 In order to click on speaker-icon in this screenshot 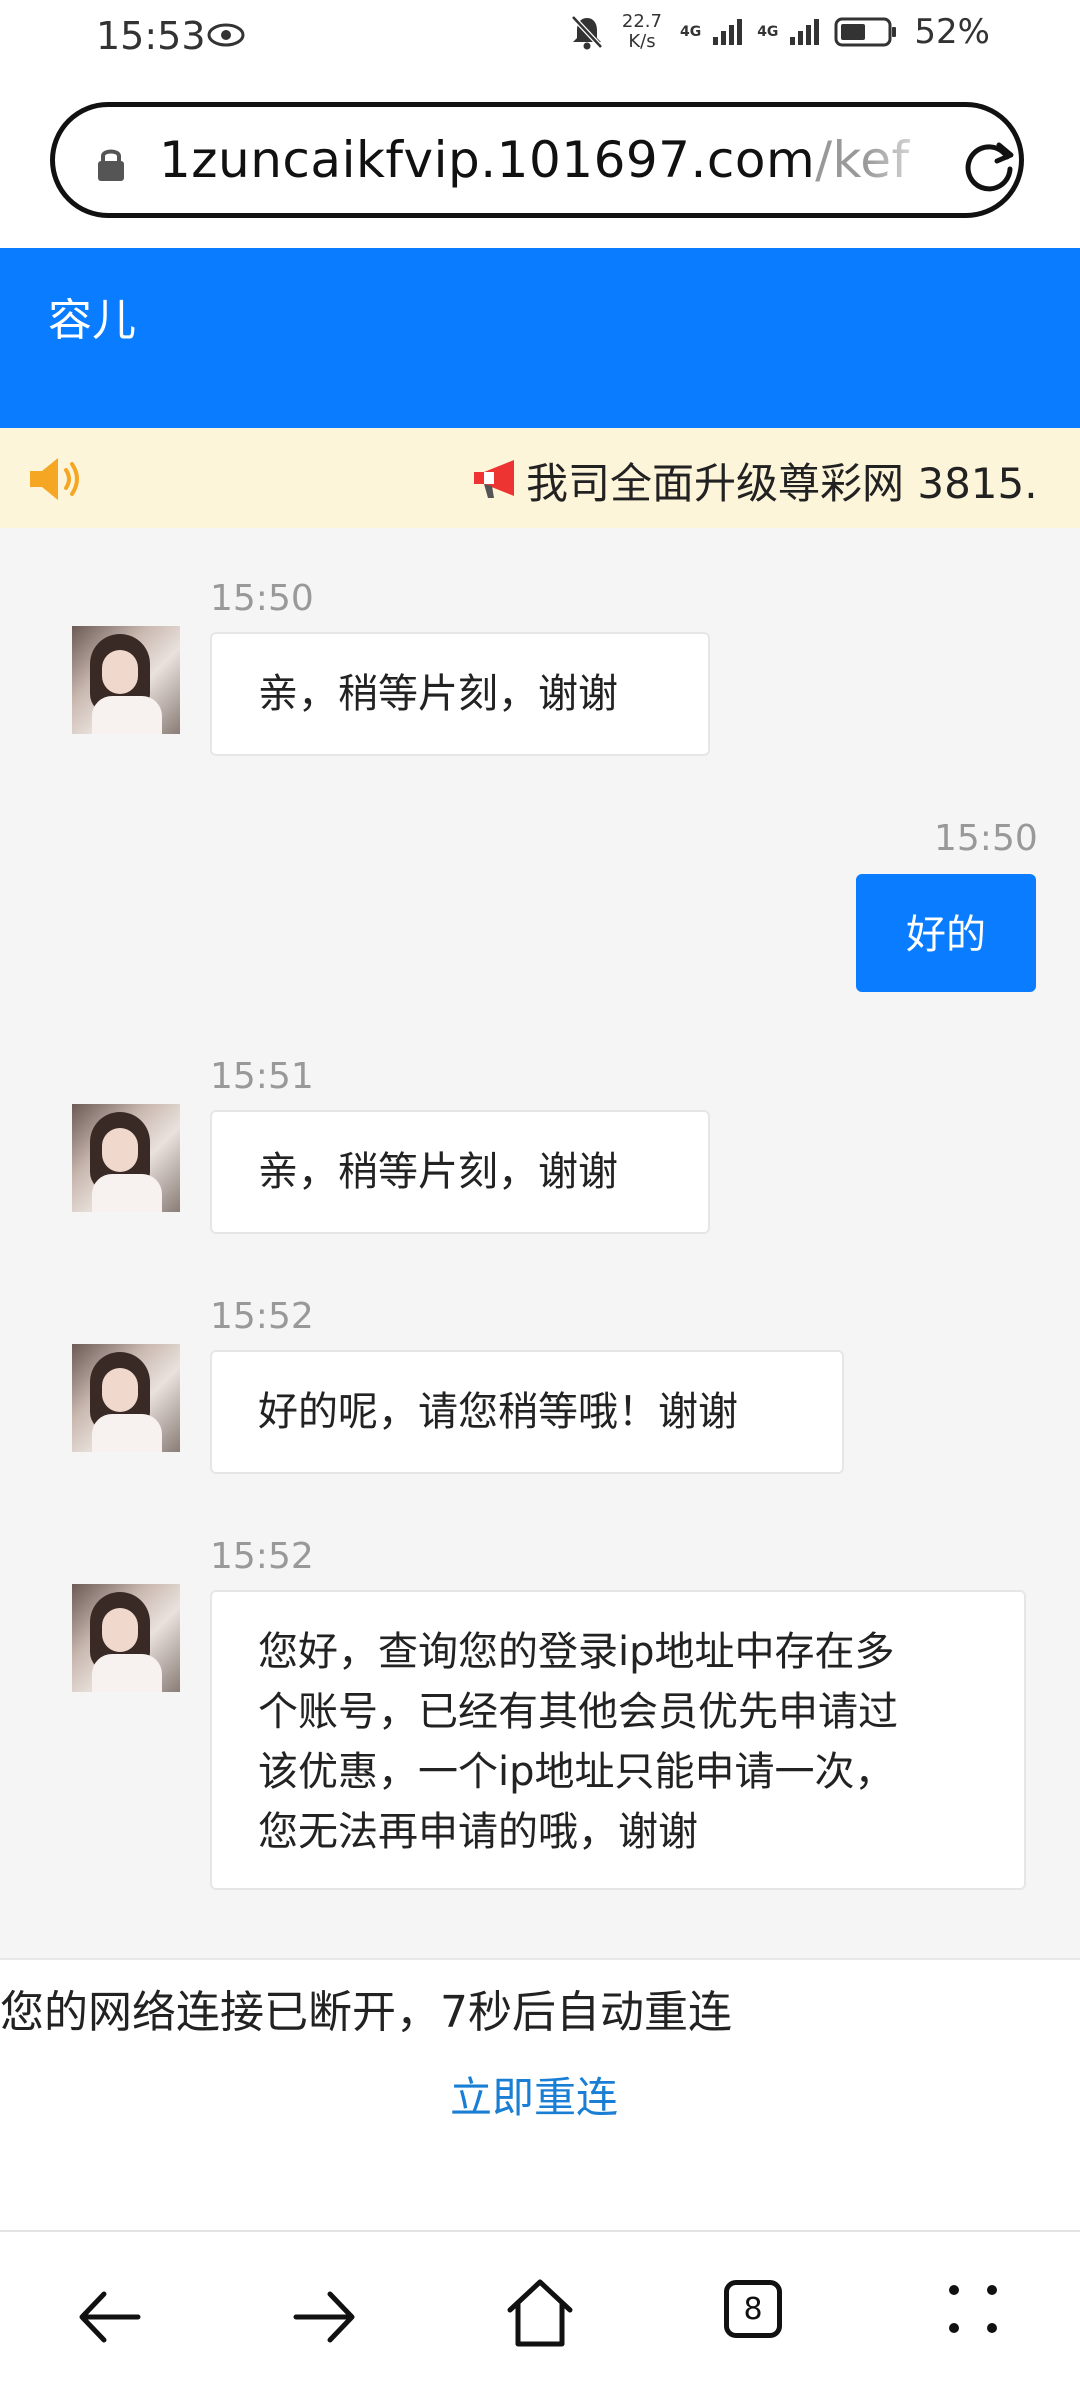, I will do `click(54, 479)`.